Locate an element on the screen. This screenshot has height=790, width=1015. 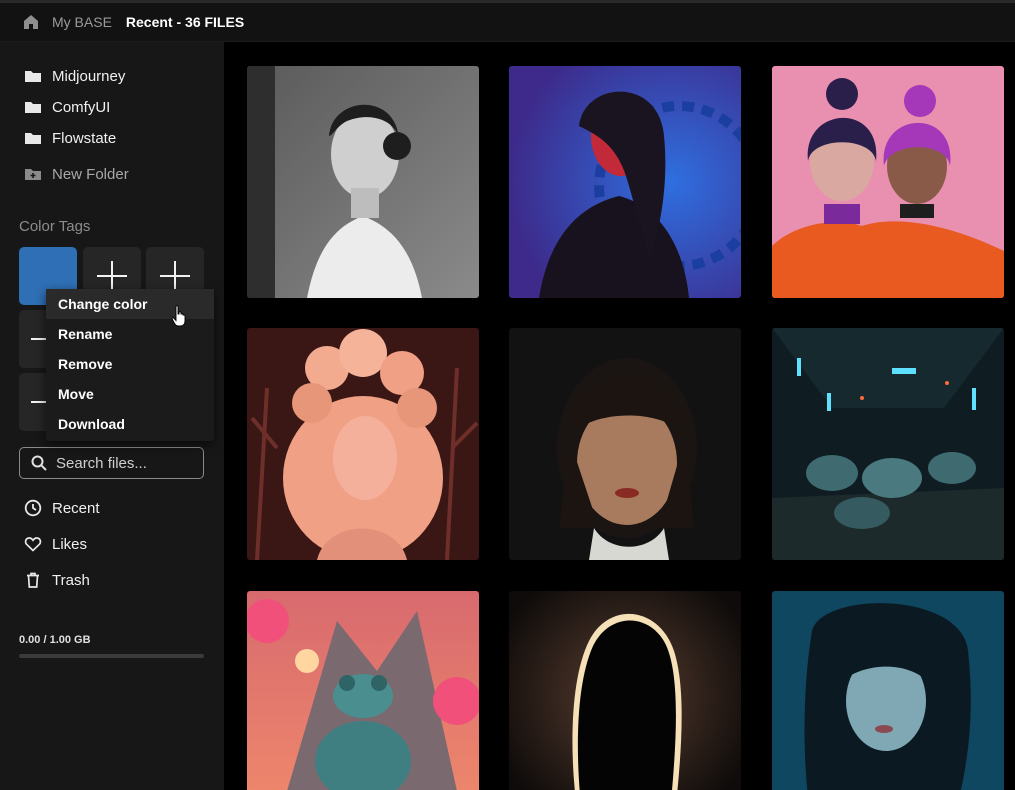
new-folder-button: New Folder is located at coordinates (76, 174).